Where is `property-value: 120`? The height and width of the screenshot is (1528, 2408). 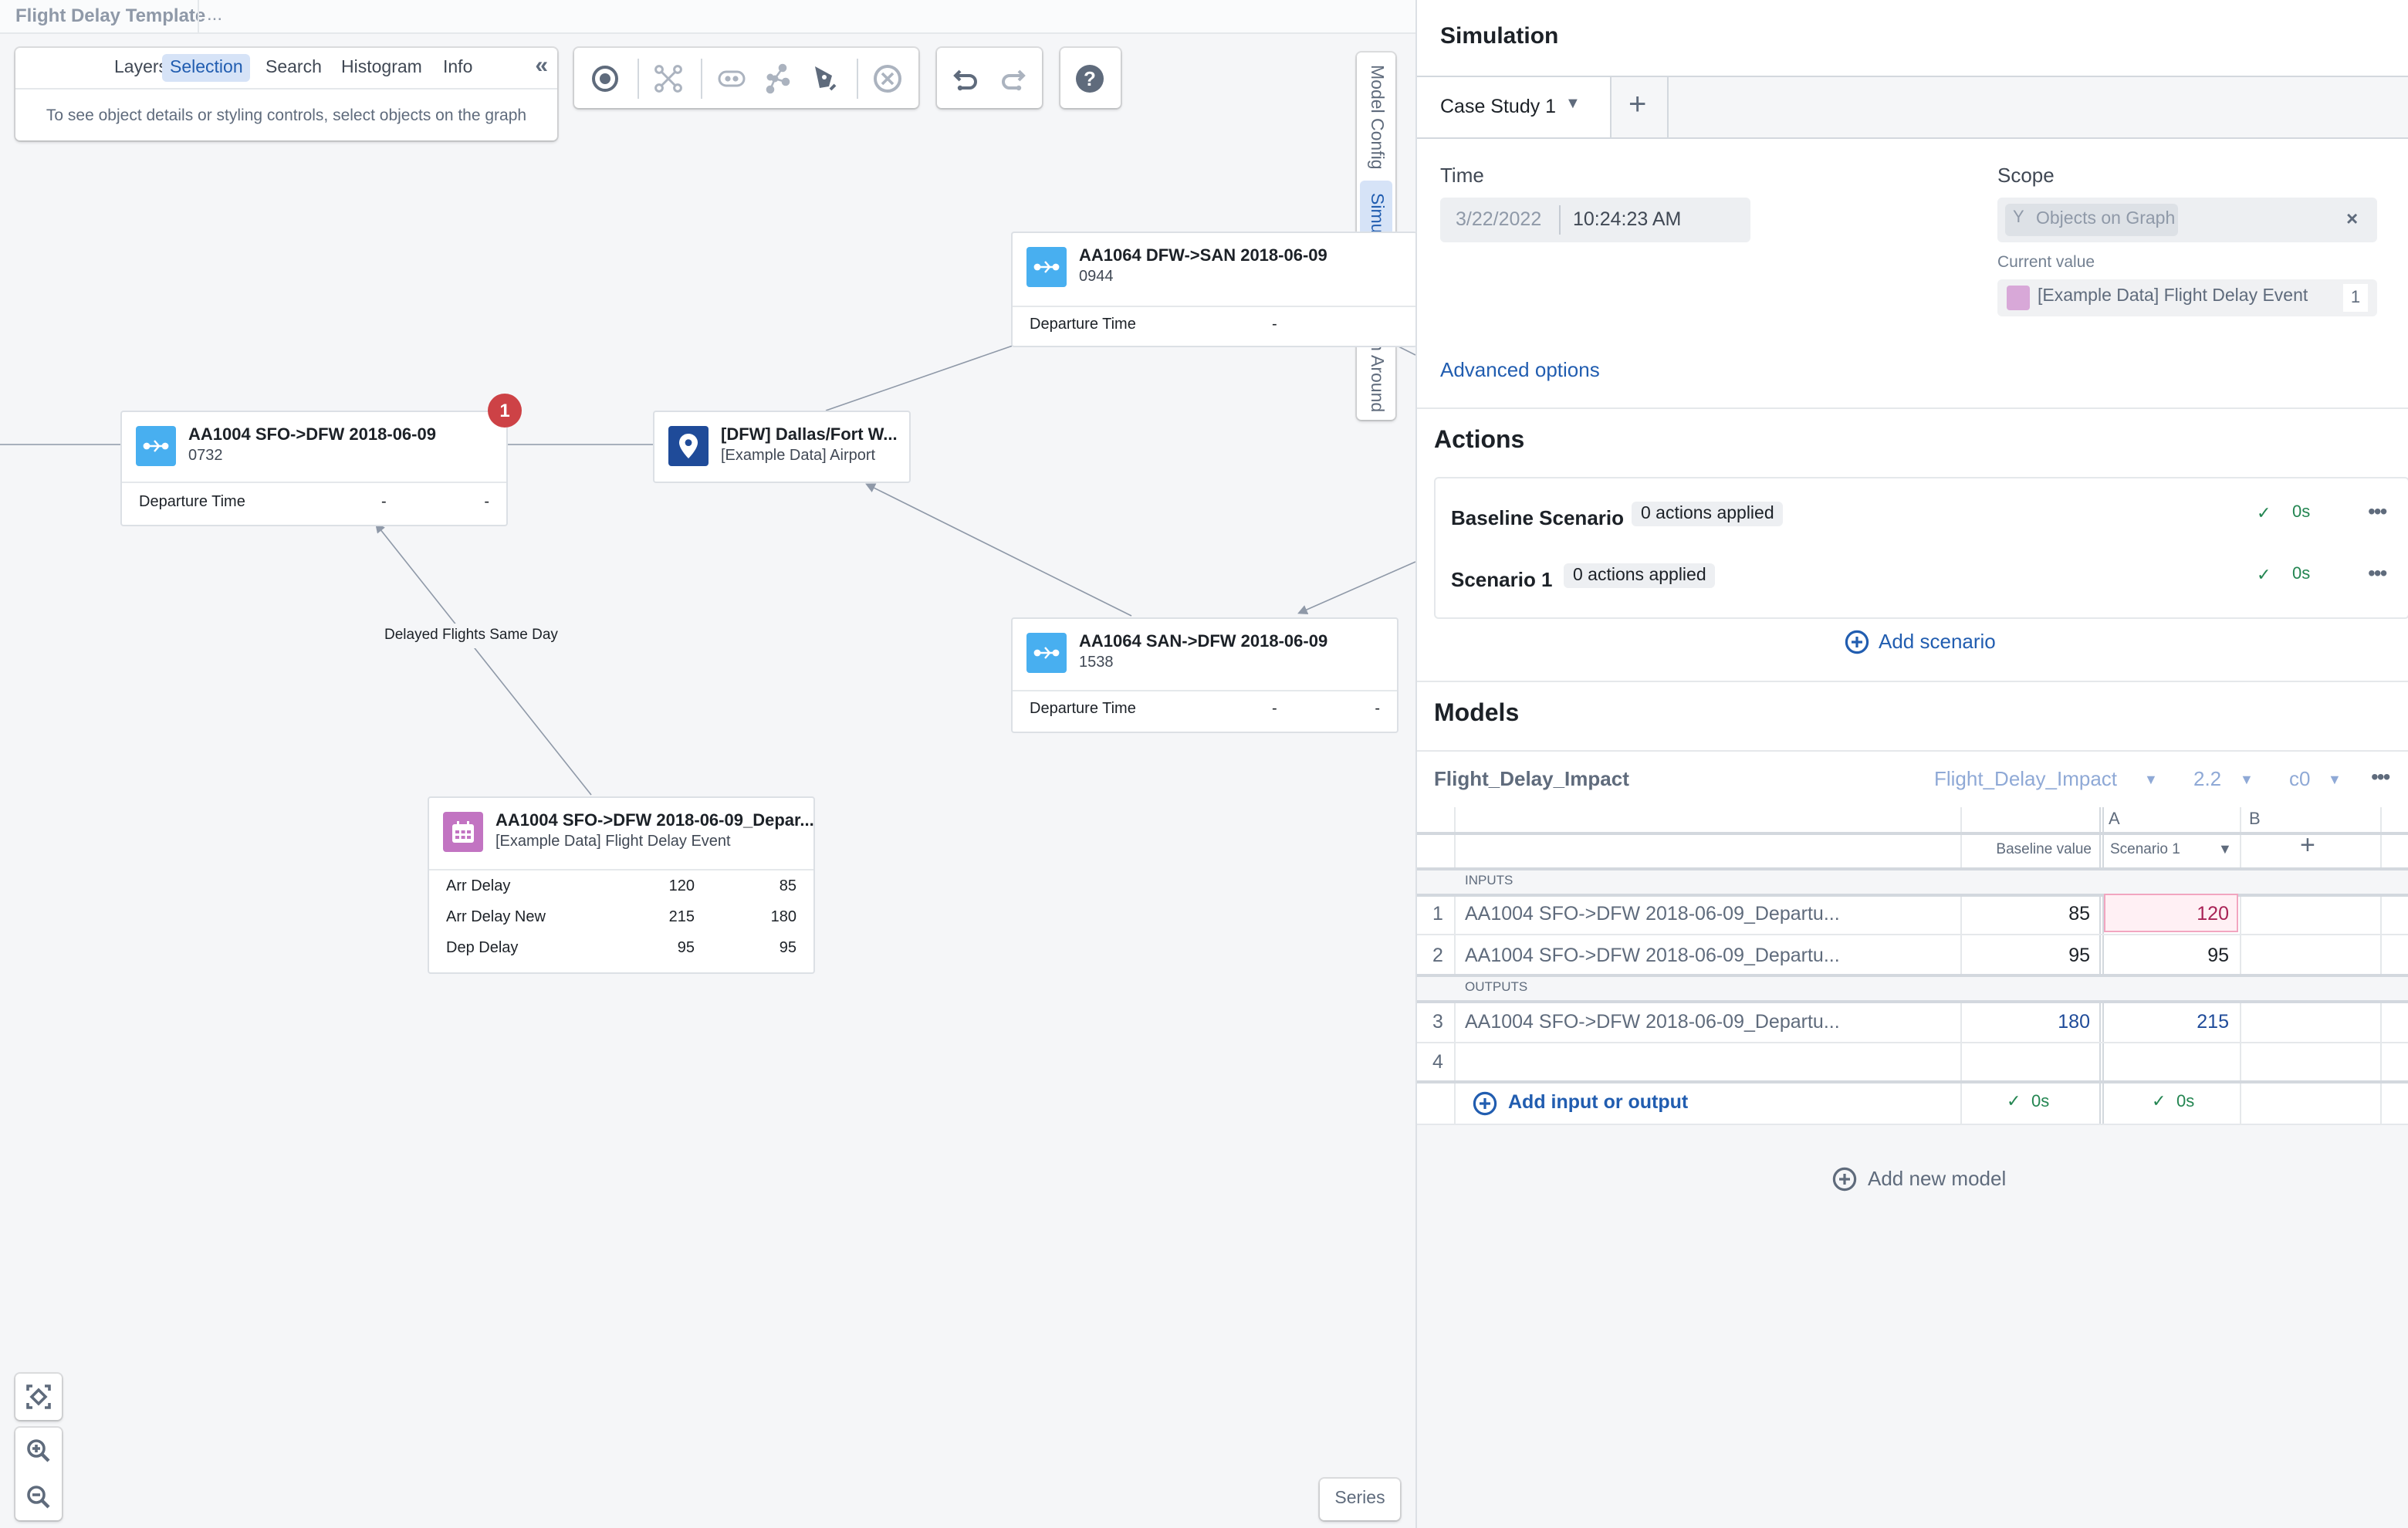
property-value: 120 is located at coordinates (681, 886).